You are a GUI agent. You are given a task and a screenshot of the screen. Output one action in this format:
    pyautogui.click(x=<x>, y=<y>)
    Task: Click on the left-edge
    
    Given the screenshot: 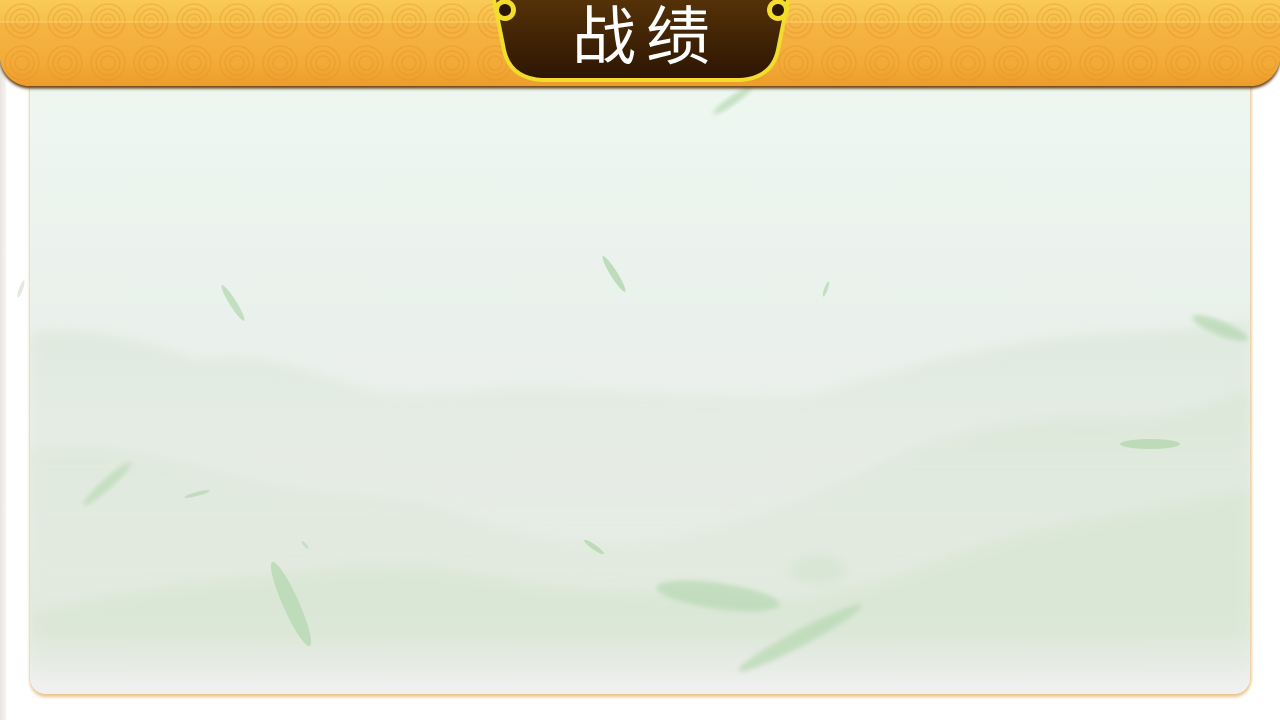 What is the action you would take?
    pyautogui.click(x=3, y=360)
    